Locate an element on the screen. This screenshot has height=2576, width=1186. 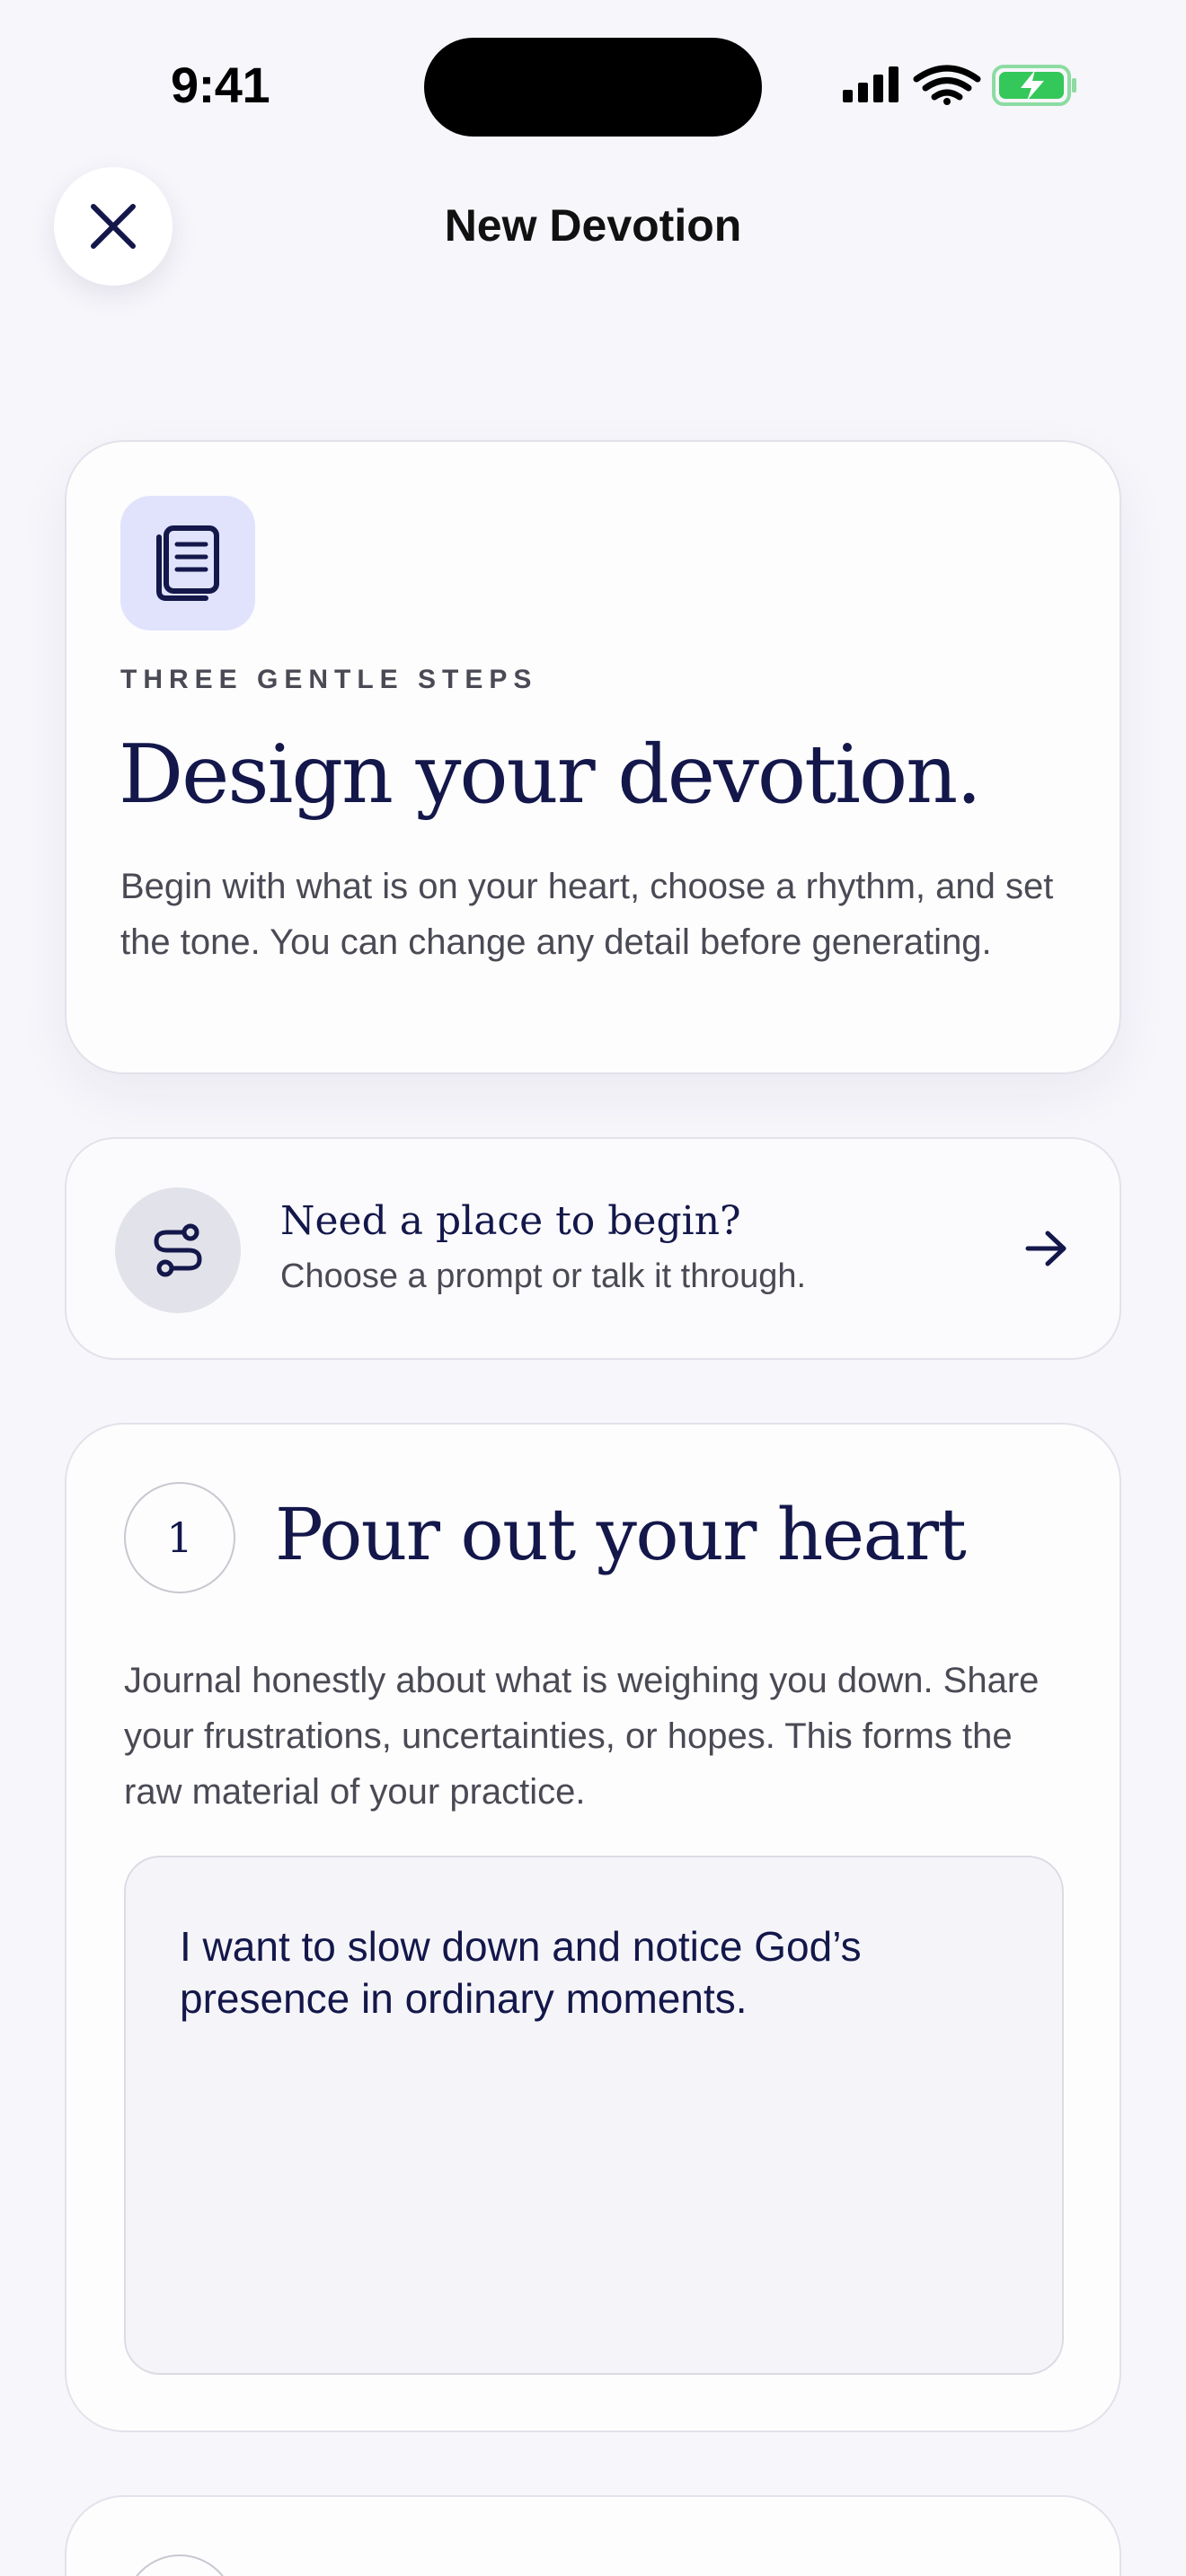
cellular-signal-icon is located at coordinates (870, 84).